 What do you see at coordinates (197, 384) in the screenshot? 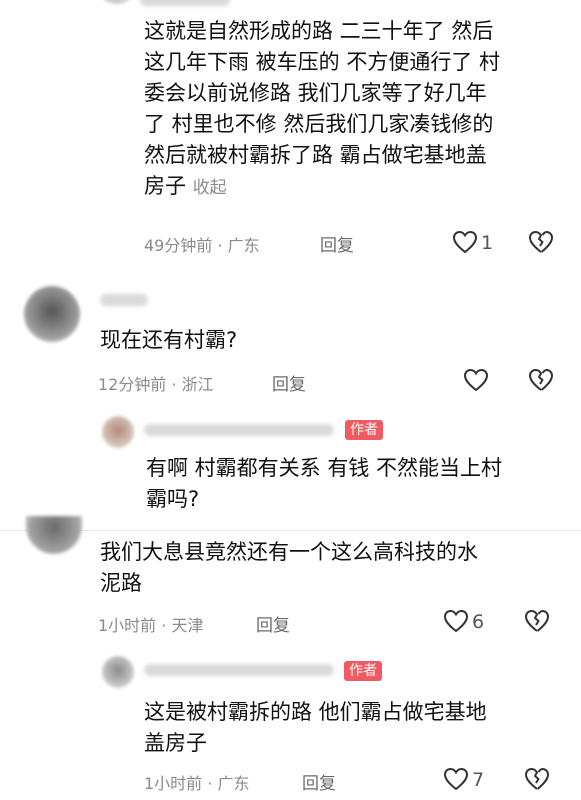
I see `location: 浙江` at bounding box center [197, 384].